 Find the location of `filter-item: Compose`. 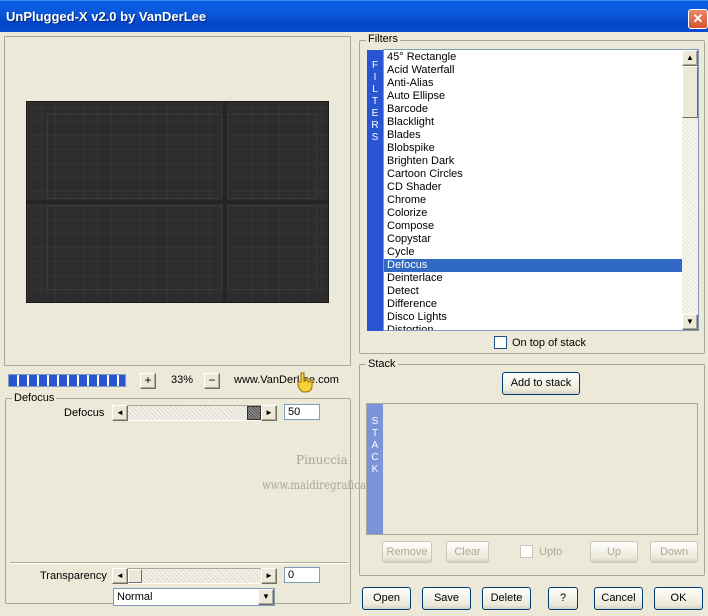

filter-item: Compose is located at coordinates (533, 226).